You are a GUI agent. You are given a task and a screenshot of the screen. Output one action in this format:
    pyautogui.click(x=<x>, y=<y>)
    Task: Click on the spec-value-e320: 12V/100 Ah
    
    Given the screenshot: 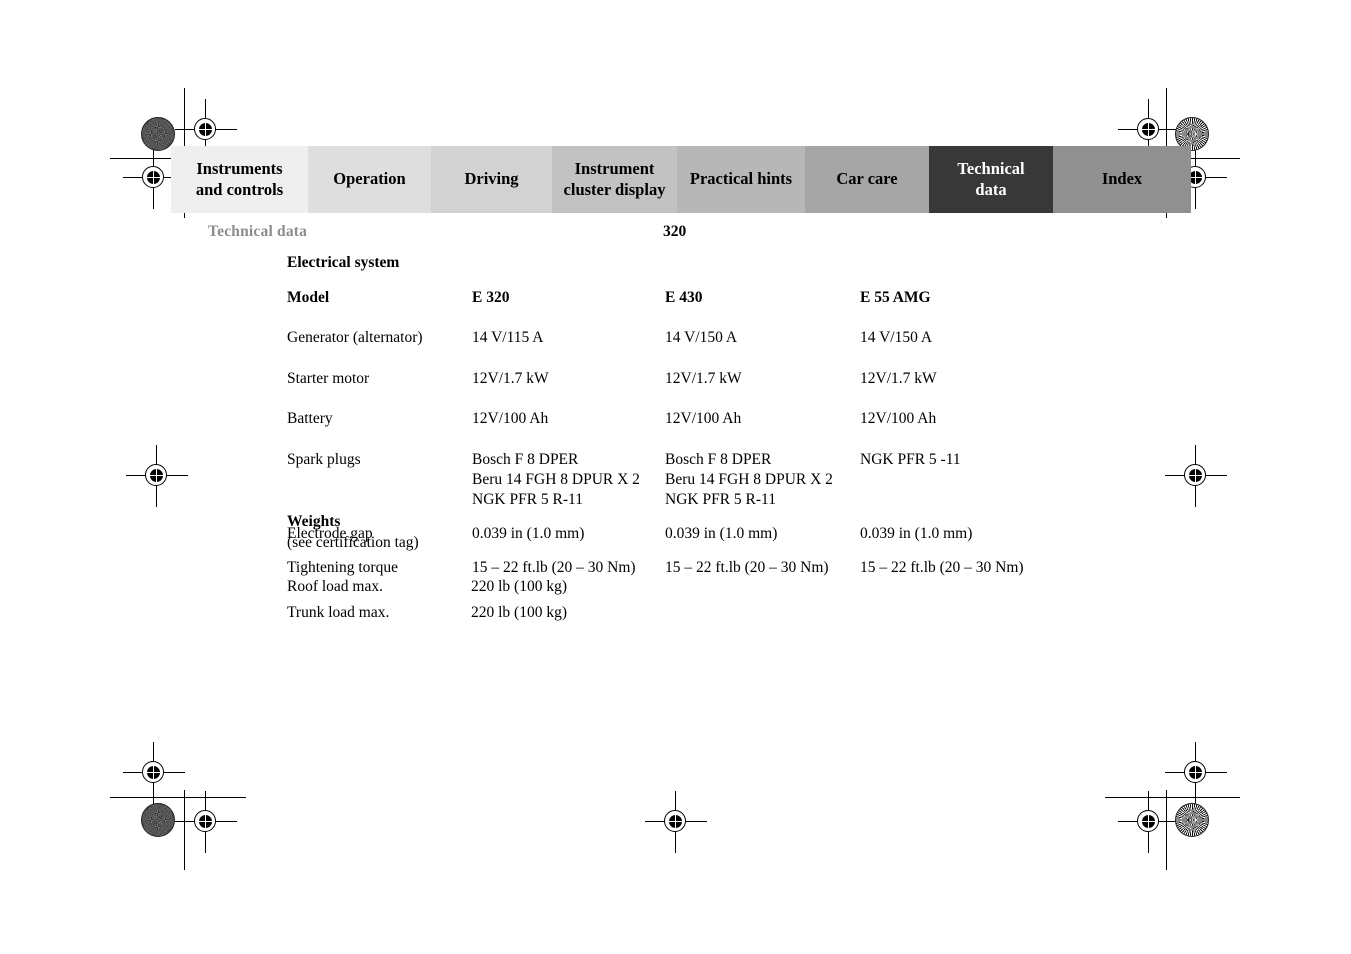 What is the action you would take?
    pyautogui.click(x=510, y=418)
    